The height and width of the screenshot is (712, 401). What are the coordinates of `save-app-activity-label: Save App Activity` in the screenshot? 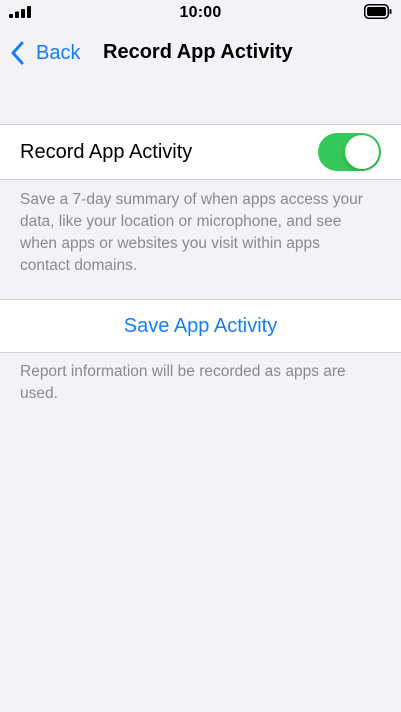 It's located at (200, 326).